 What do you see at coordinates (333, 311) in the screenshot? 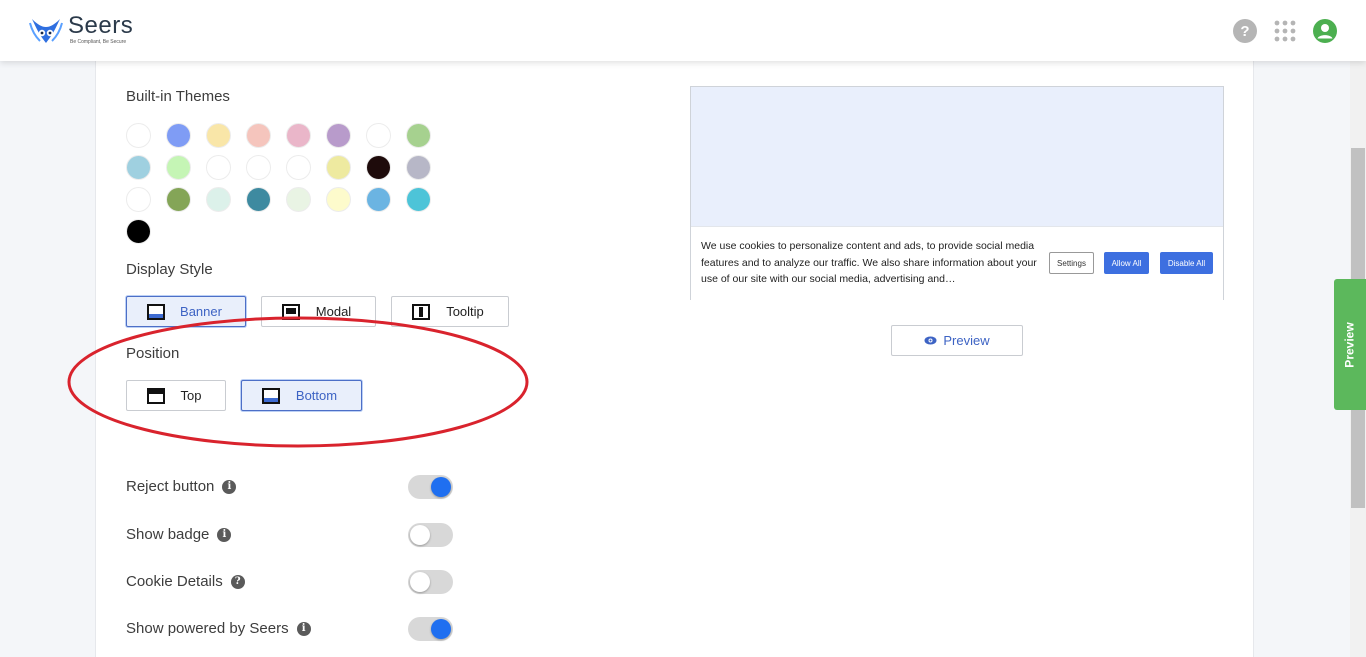
I see `modal-option-label: Modal` at bounding box center [333, 311].